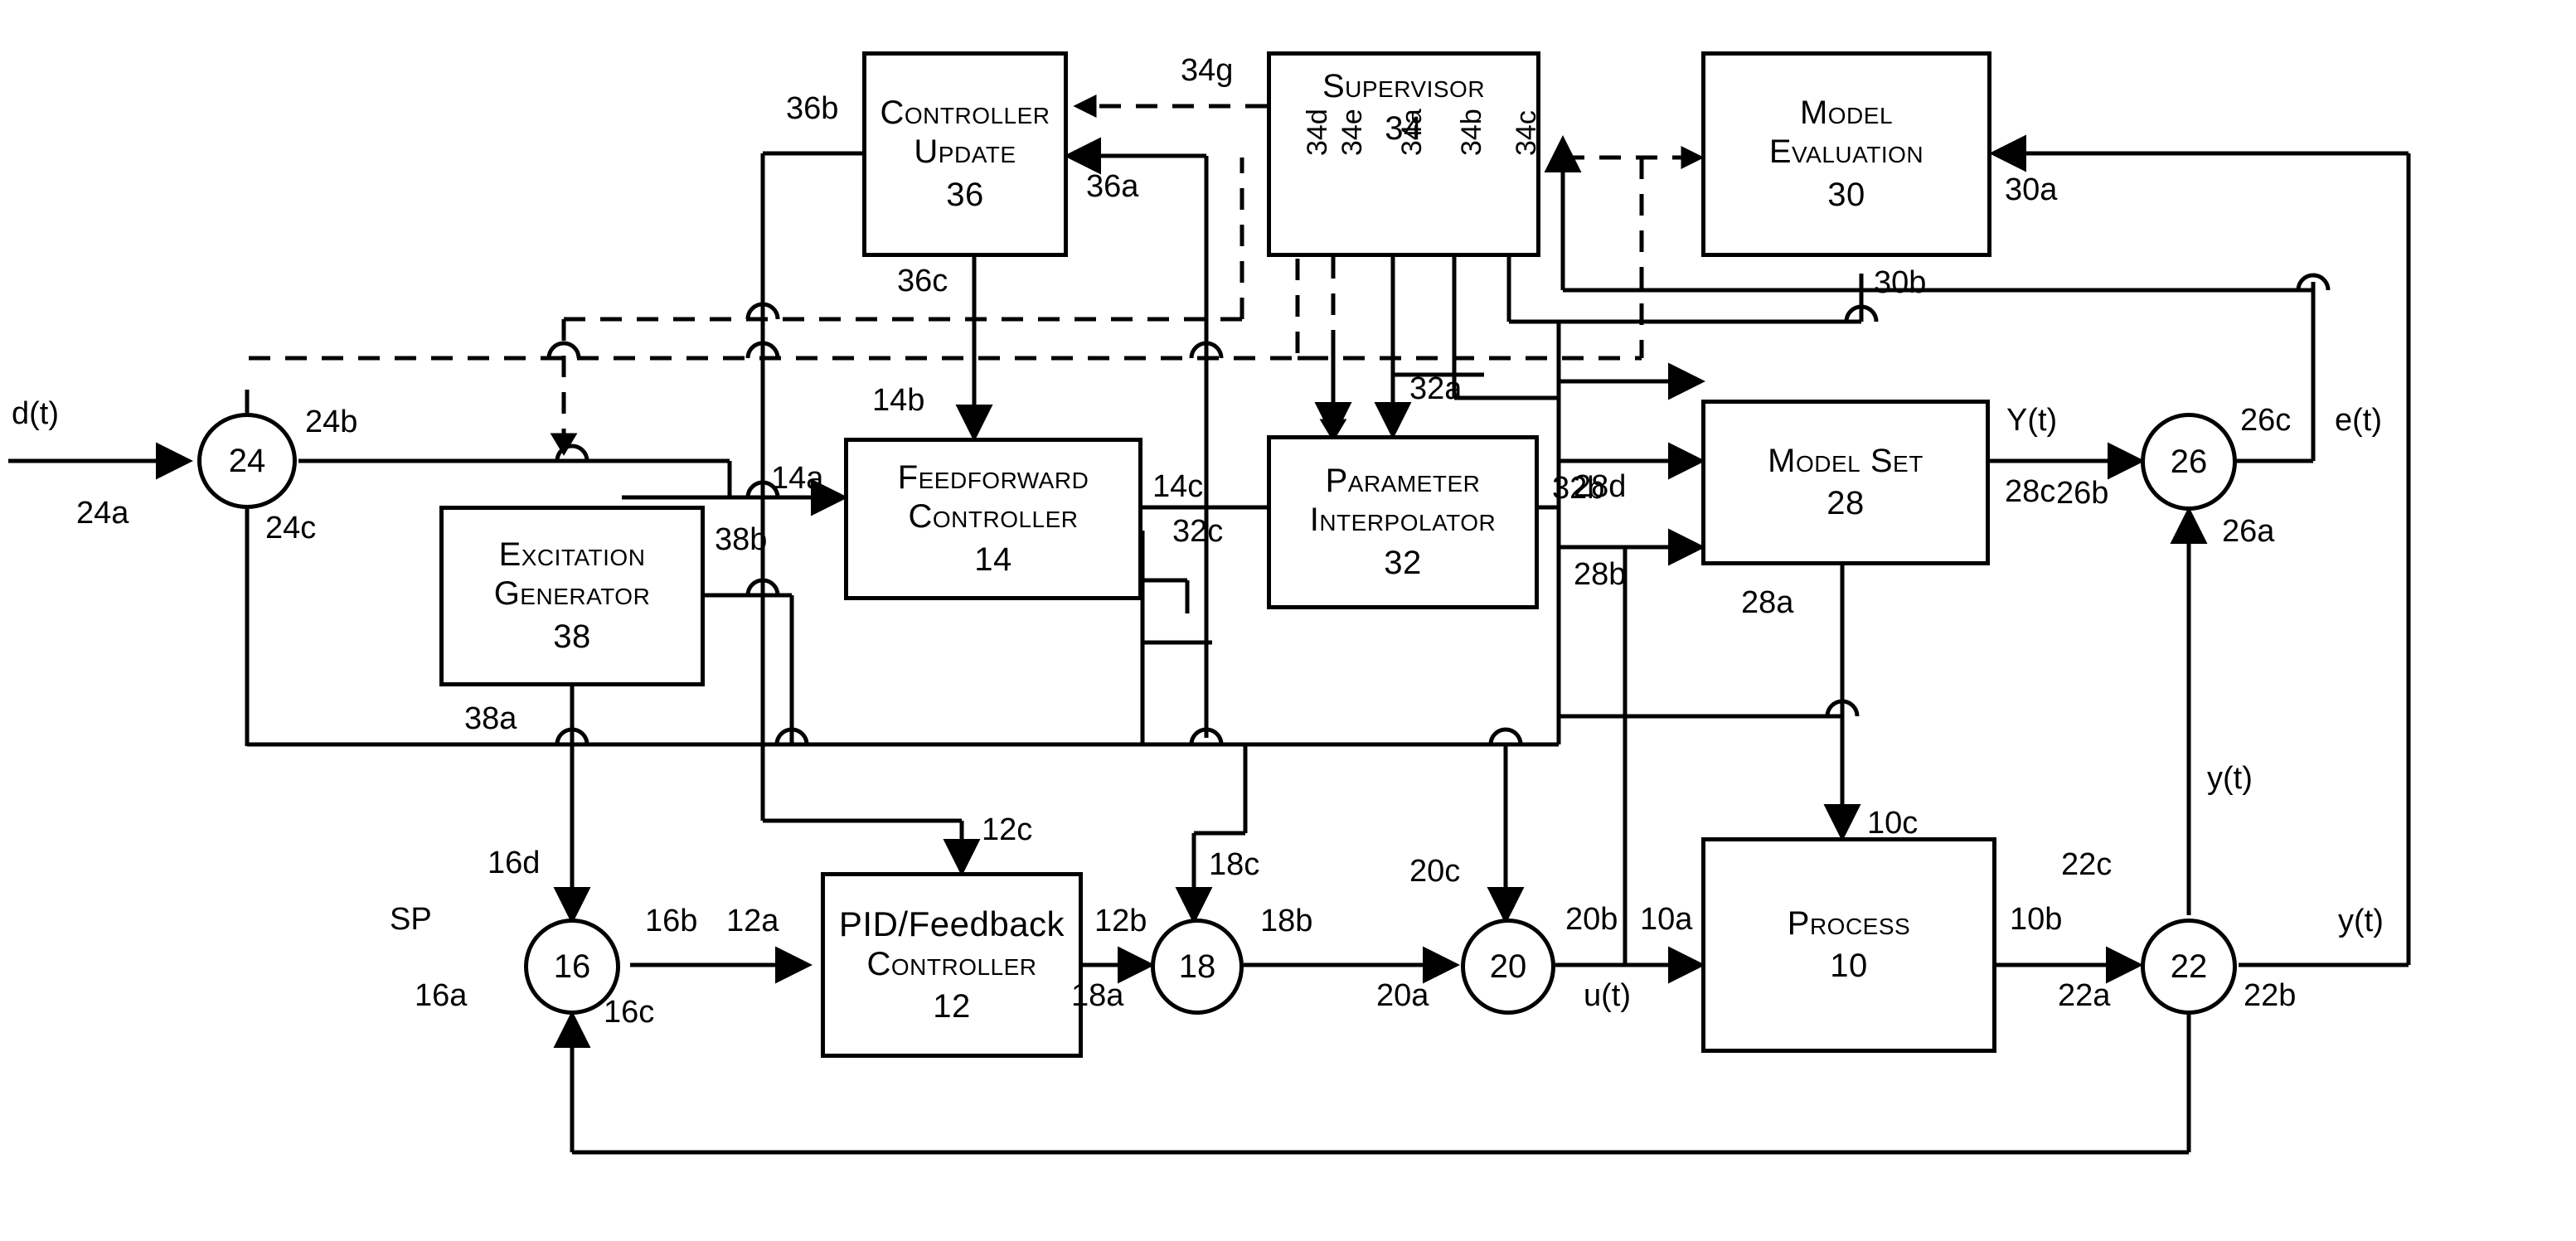 This screenshot has height=1241, width=2576. Describe the element at coordinates (1435, 871) in the screenshot. I see `ref-label-20c: 20c` at that location.